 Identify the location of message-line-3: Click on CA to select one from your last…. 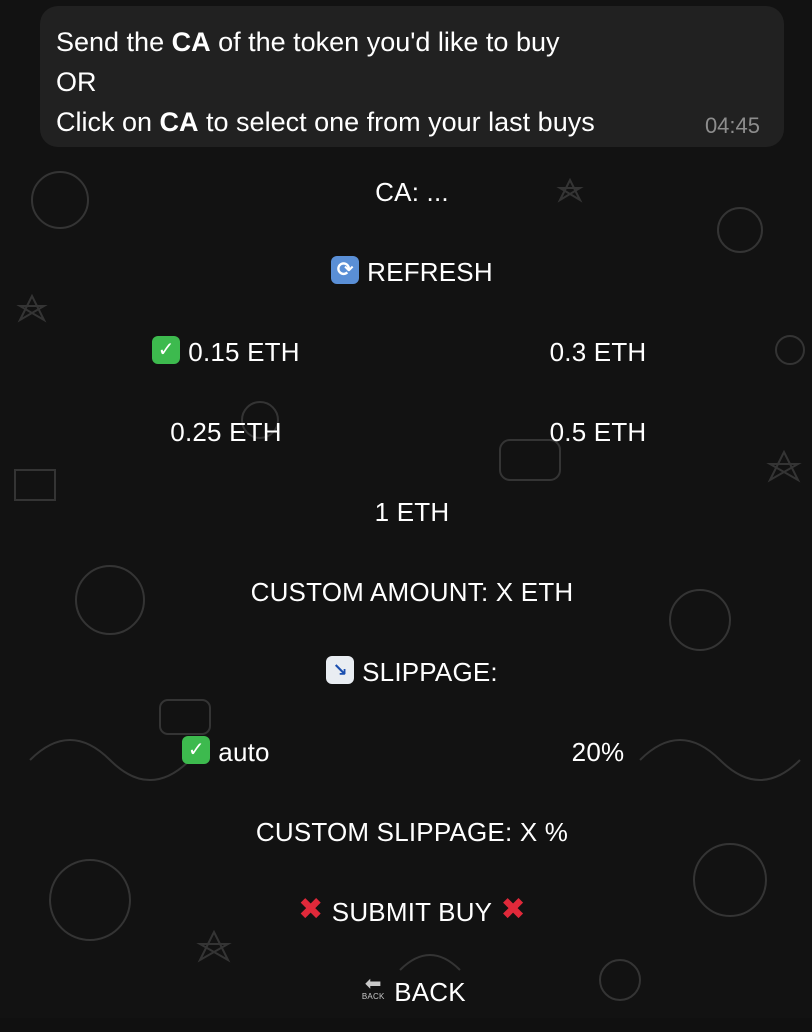
(412, 122).